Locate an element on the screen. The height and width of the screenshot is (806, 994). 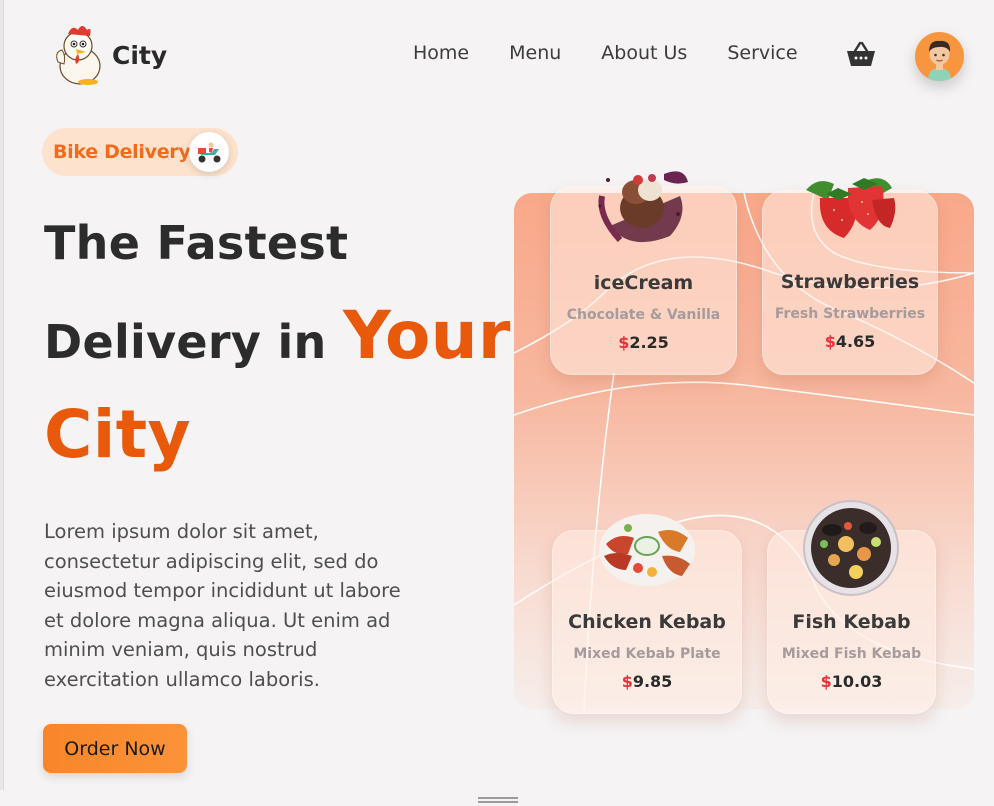
bike-delivery-badge: Bike Delivery is located at coordinates (140, 152).